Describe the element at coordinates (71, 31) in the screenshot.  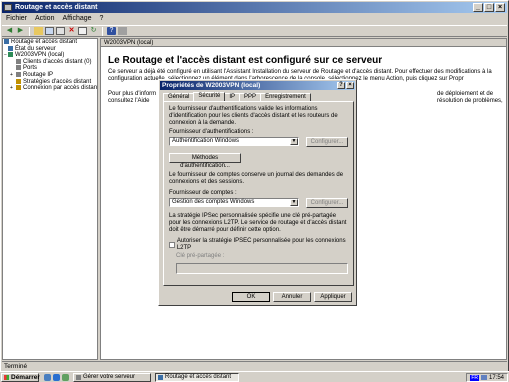
I see `delete-icon: ✕` at that location.